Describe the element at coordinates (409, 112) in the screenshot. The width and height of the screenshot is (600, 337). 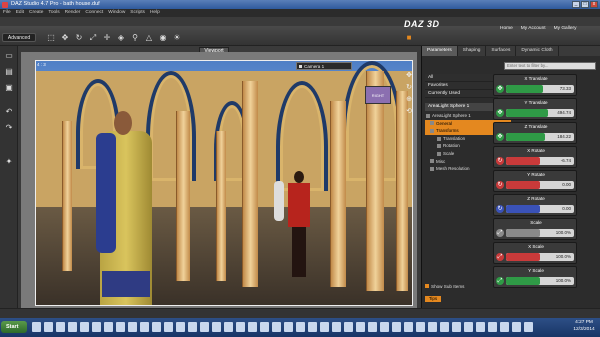
I see `roll-icon: ⟲` at that location.